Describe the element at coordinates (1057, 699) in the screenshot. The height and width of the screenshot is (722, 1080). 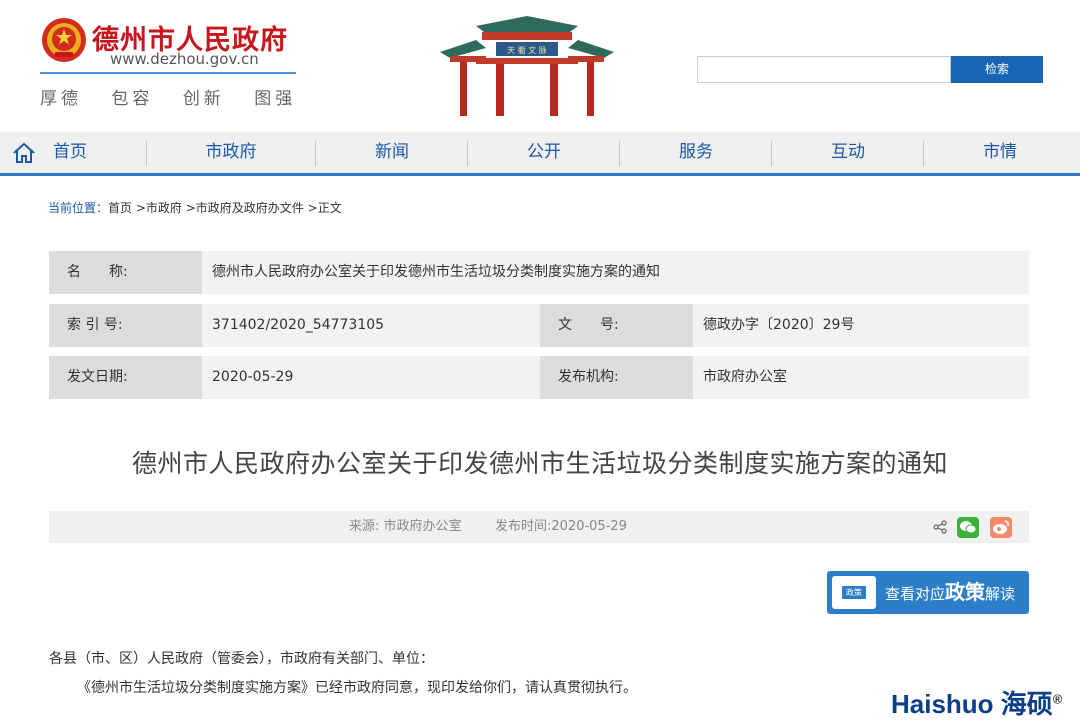
I see `registered-mark: ®` at that location.